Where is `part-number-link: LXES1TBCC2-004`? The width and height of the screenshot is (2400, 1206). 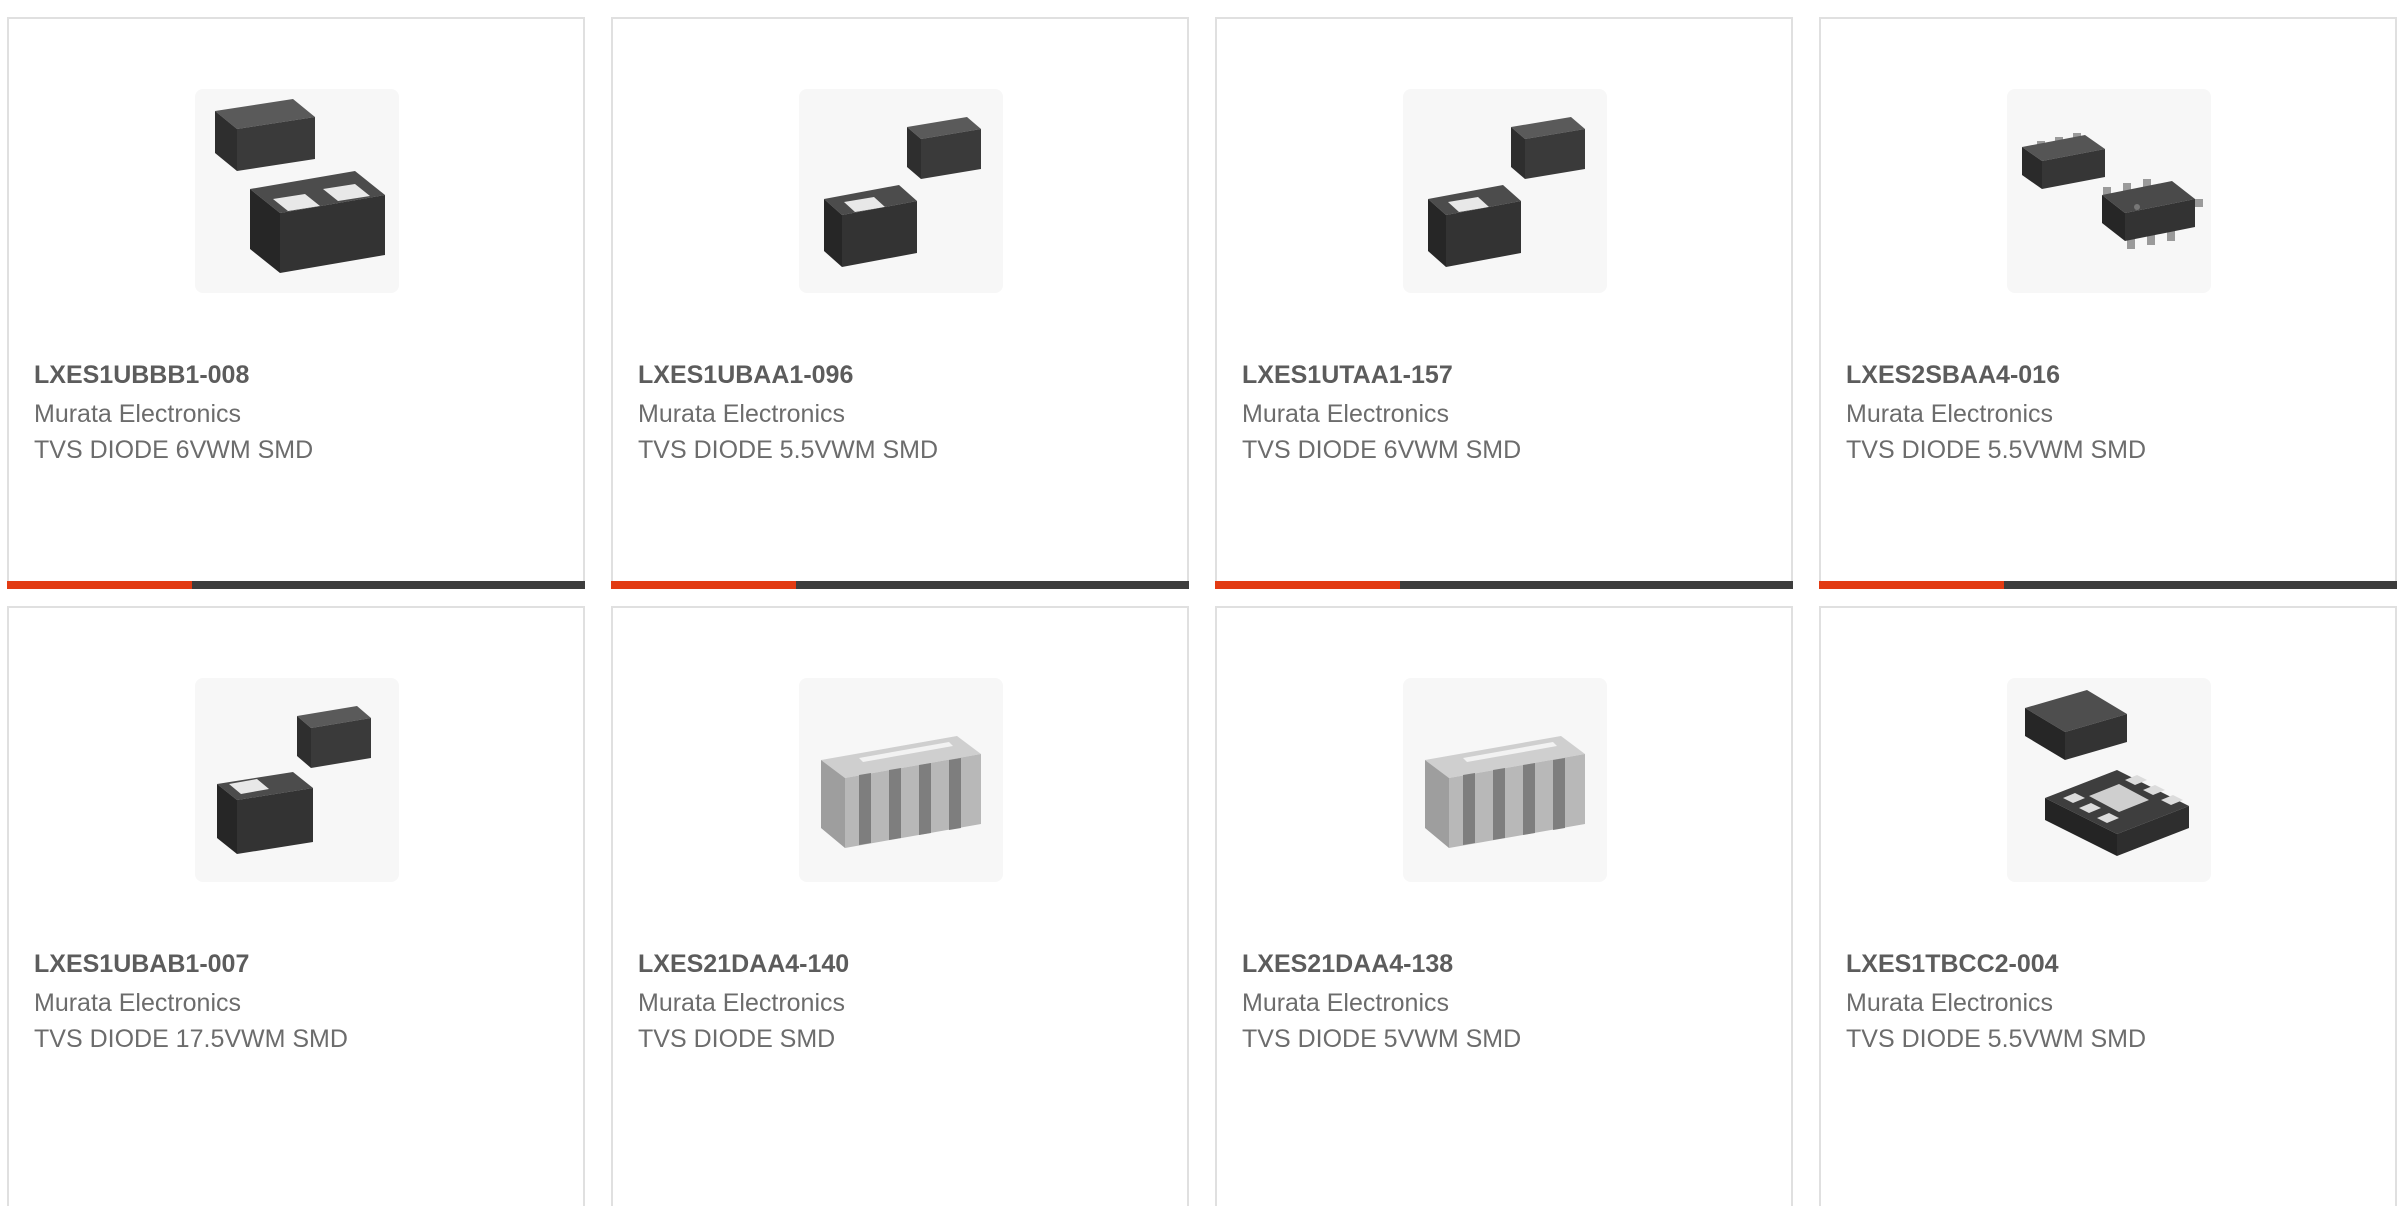 part-number-link: LXES1TBCC2-004 is located at coordinates (1952, 964).